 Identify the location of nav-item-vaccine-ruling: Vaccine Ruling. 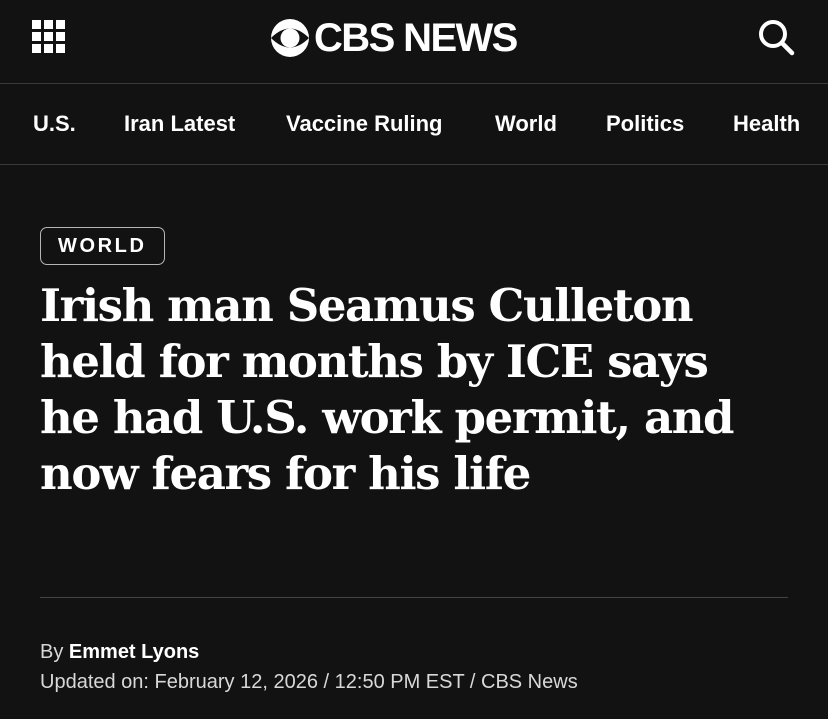
(364, 124).